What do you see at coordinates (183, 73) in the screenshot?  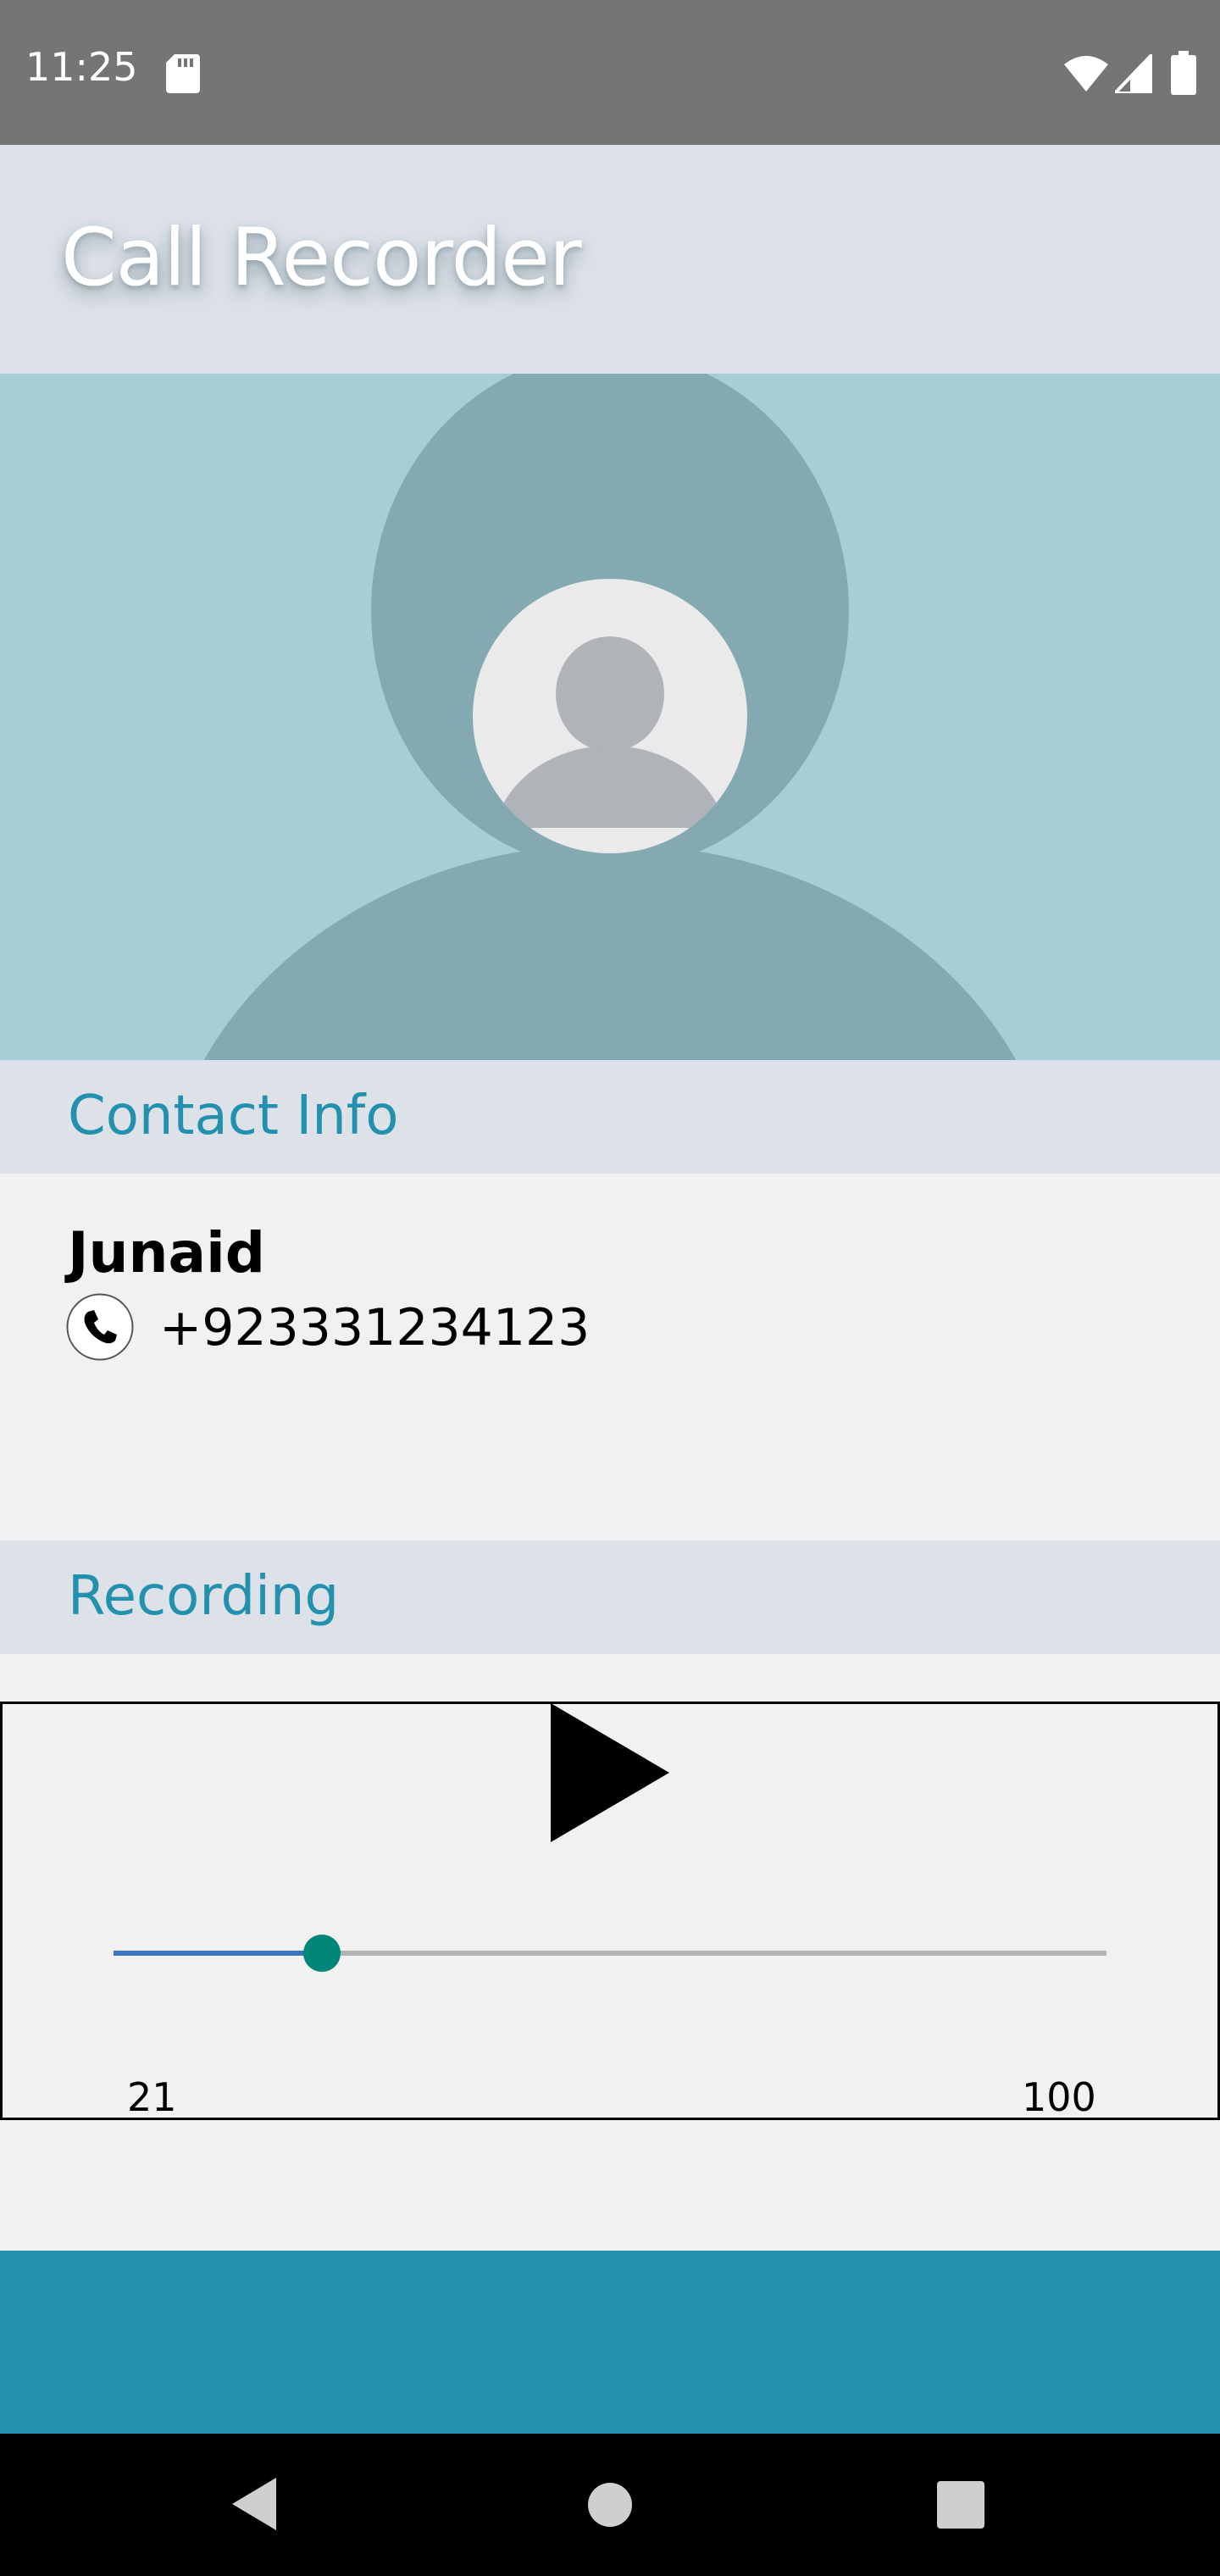 I see `sd-card-icon` at bounding box center [183, 73].